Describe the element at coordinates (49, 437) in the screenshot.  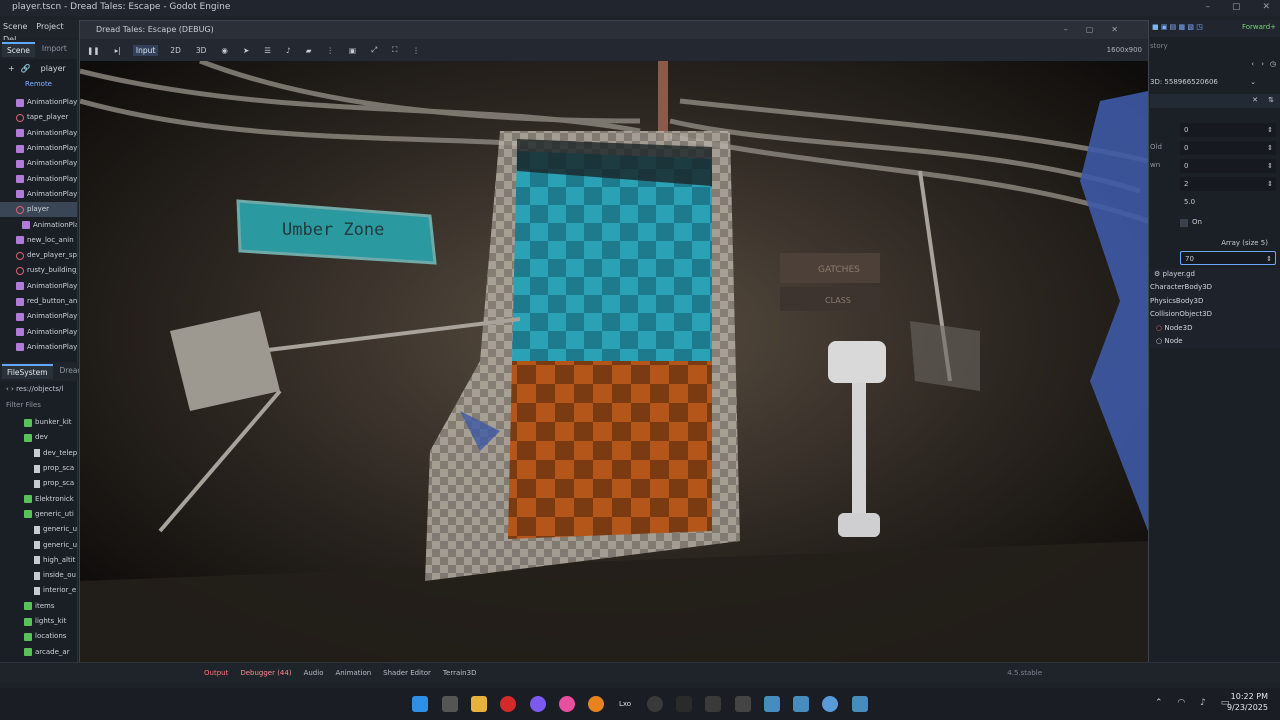
I see `filesystem-item: dev` at that location.